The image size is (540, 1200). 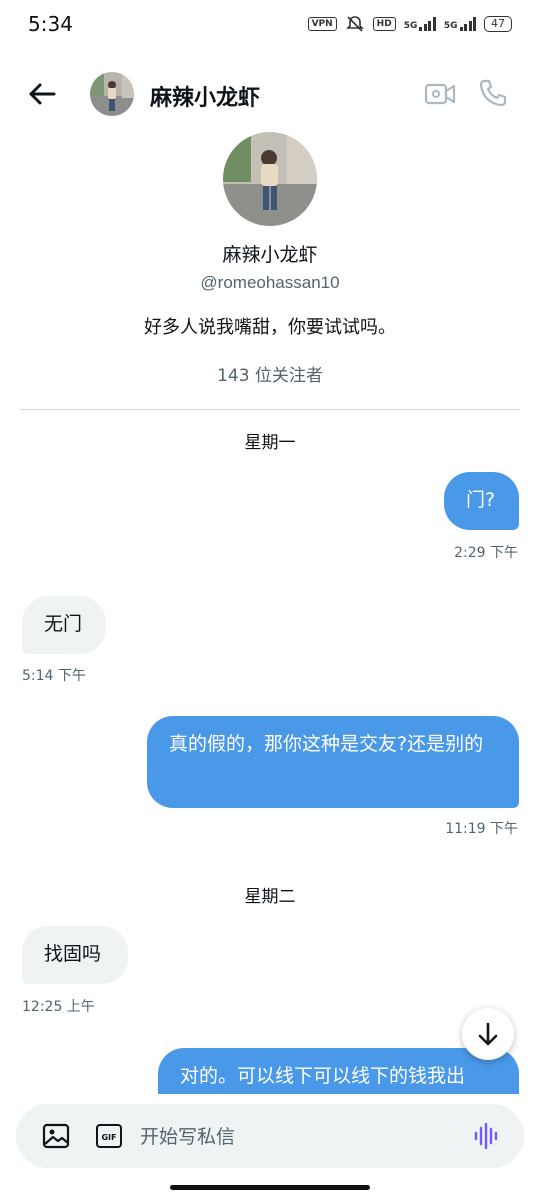 I want to click on status-bar: 5:34 VPN HD 5G 5G 47, so click(x=270, y=26).